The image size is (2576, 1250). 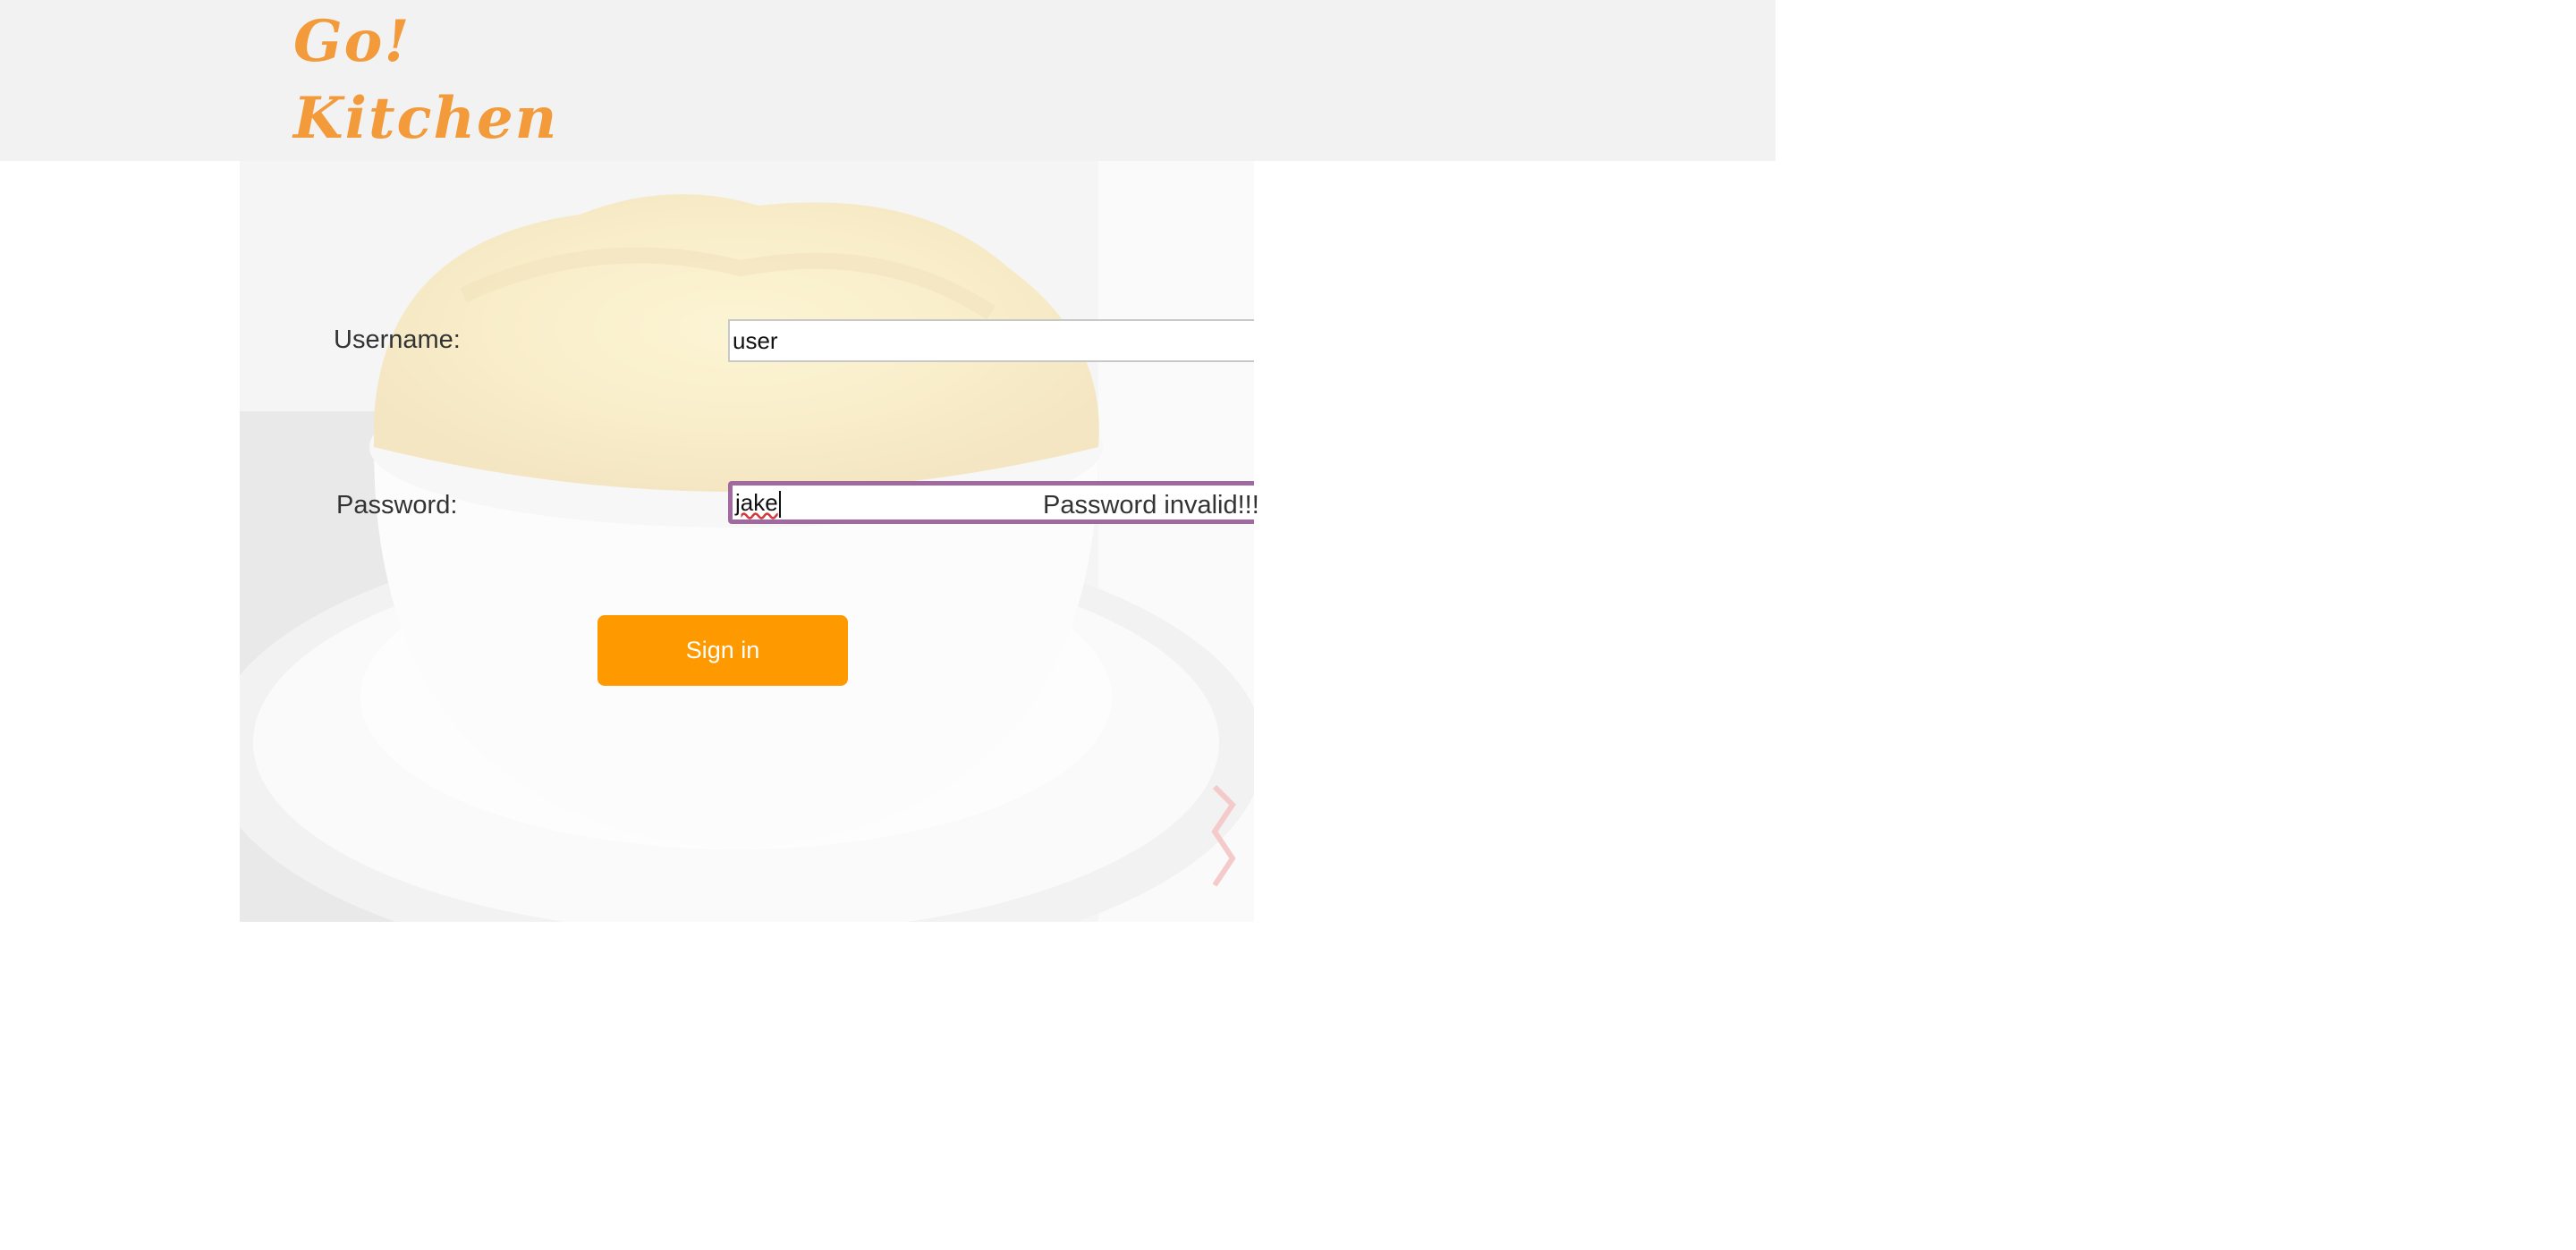 What do you see at coordinates (755, 340) in the screenshot?
I see `username-value: user` at bounding box center [755, 340].